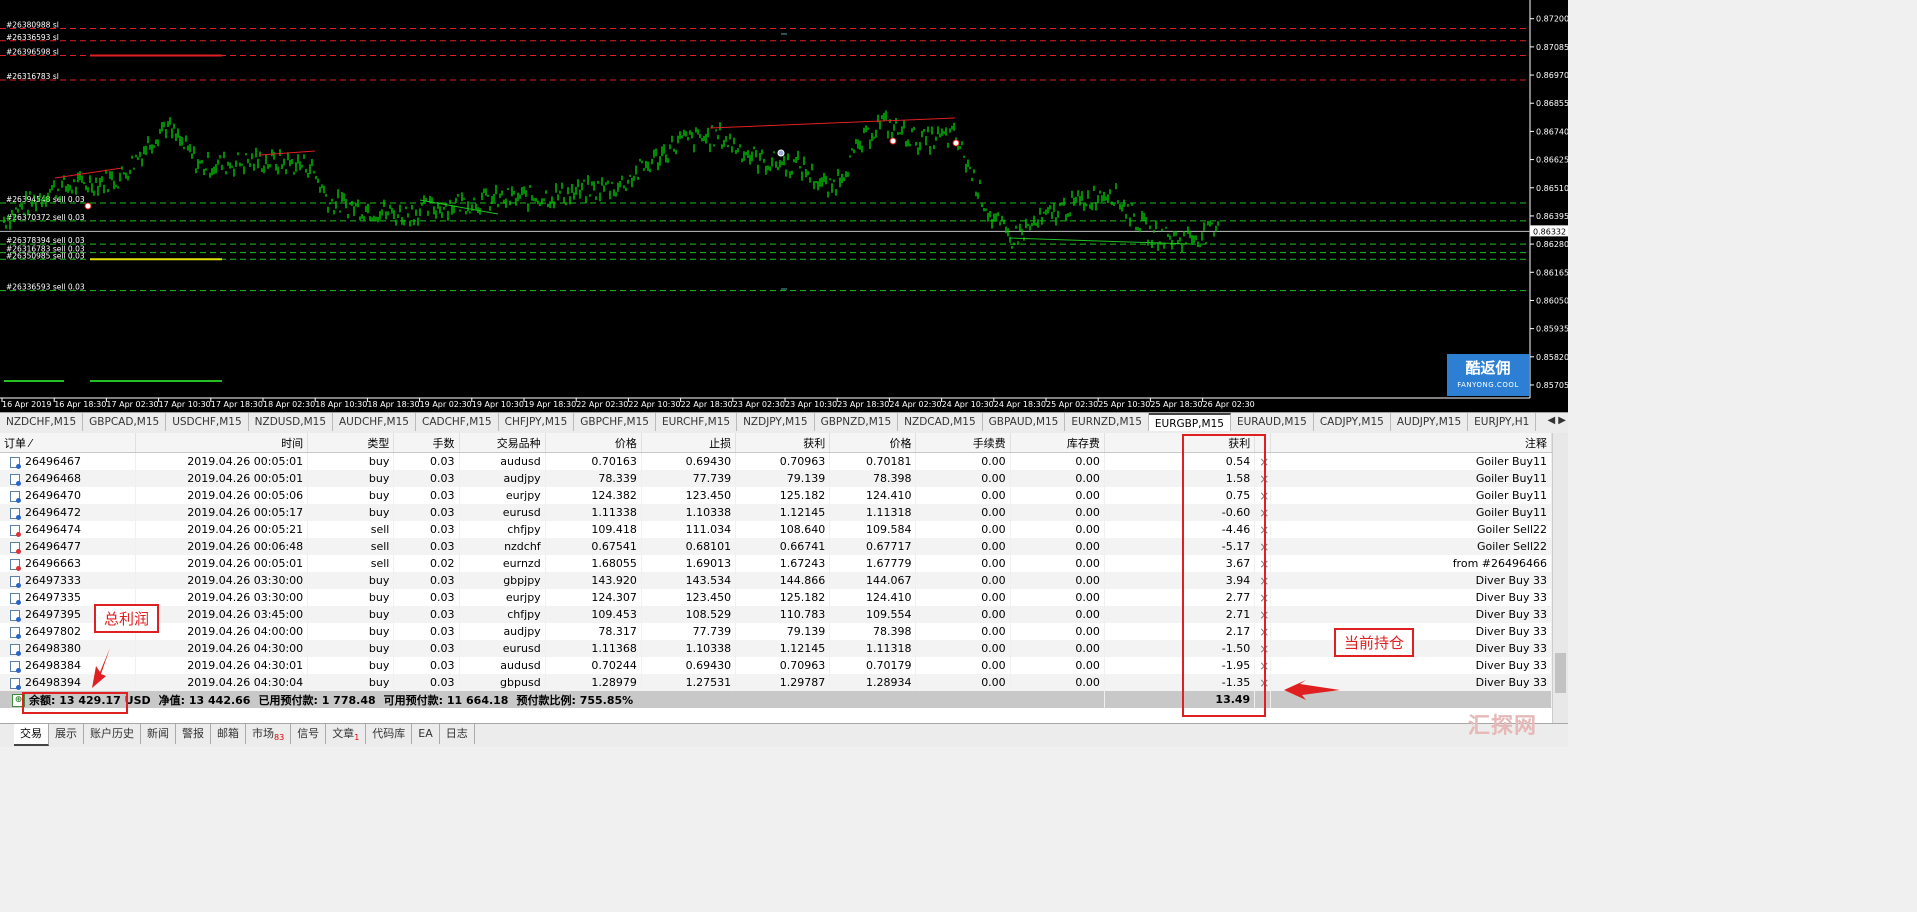  What do you see at coordinates (291, 422) in the screenshot?
I see `chart-tab-nzdusd-m15: NZDUSD,M15` at bounding box center [291, 422].